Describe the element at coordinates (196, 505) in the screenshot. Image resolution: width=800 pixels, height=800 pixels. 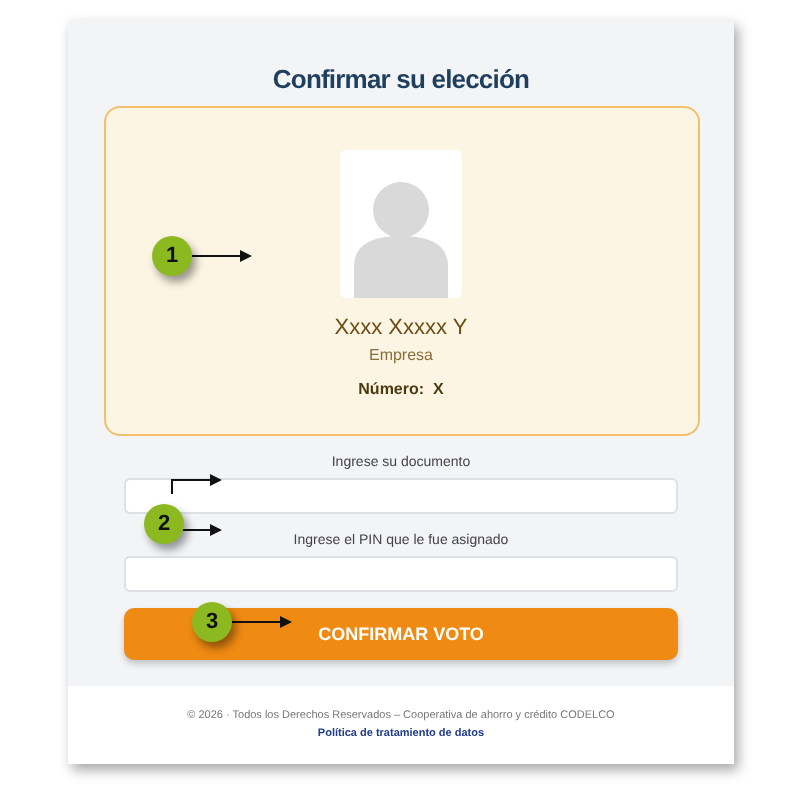
I see `bracket-arrow` at that location.